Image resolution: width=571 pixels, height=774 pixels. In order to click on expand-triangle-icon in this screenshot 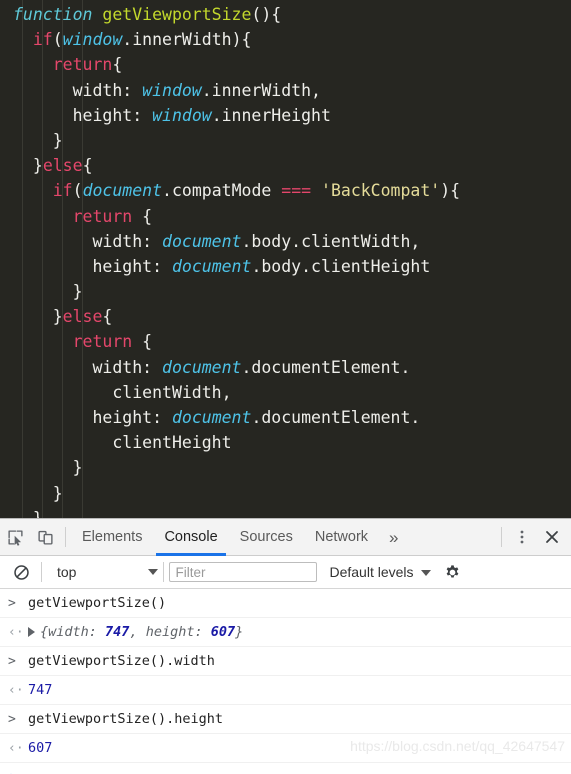, I will do `click(31, 632)`.